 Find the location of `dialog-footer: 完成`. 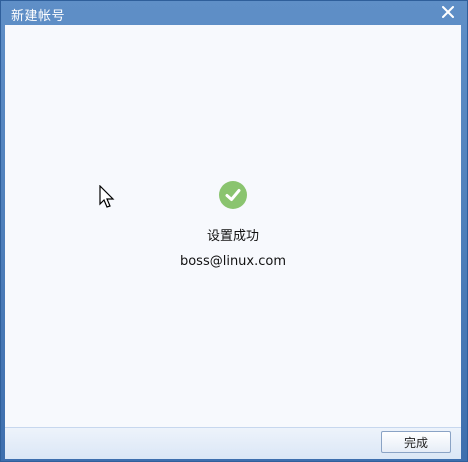

dialog-footer: 完成 is located at coordinates (233, 443).